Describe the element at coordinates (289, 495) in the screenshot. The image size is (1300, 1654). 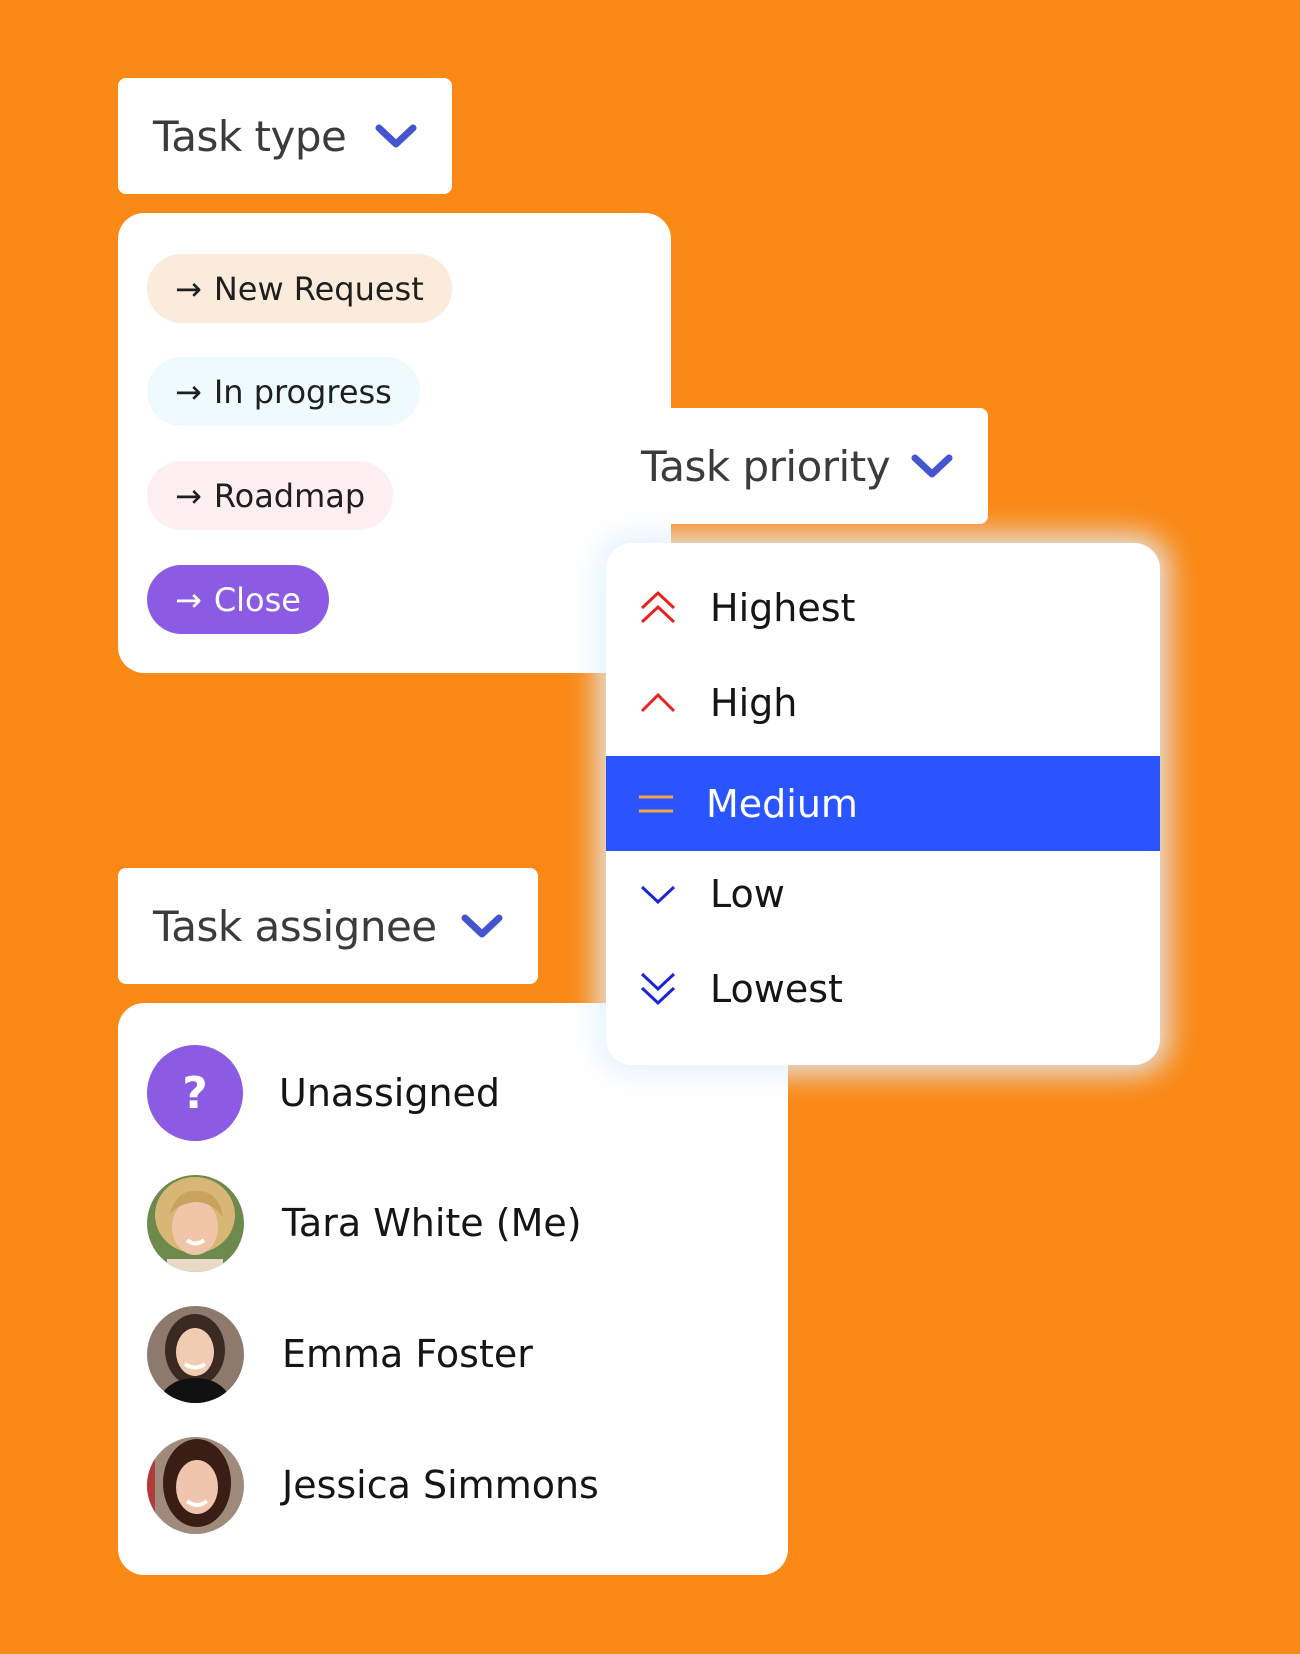
I see `task-type-option-label: Roadmap` at that location.